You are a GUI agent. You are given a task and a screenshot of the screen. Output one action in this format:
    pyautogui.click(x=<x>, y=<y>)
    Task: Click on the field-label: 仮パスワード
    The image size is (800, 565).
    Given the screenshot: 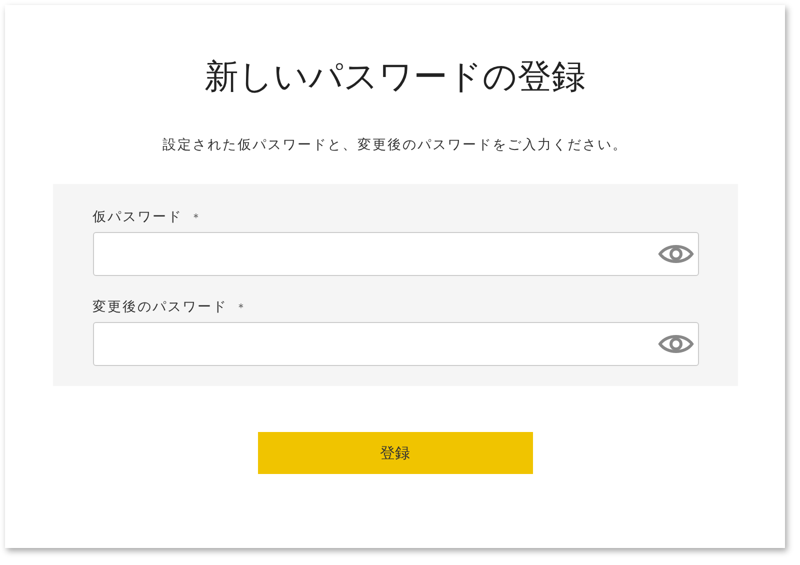 What is the action you would take?
    pyautogui.click(x=137, y=217)
    